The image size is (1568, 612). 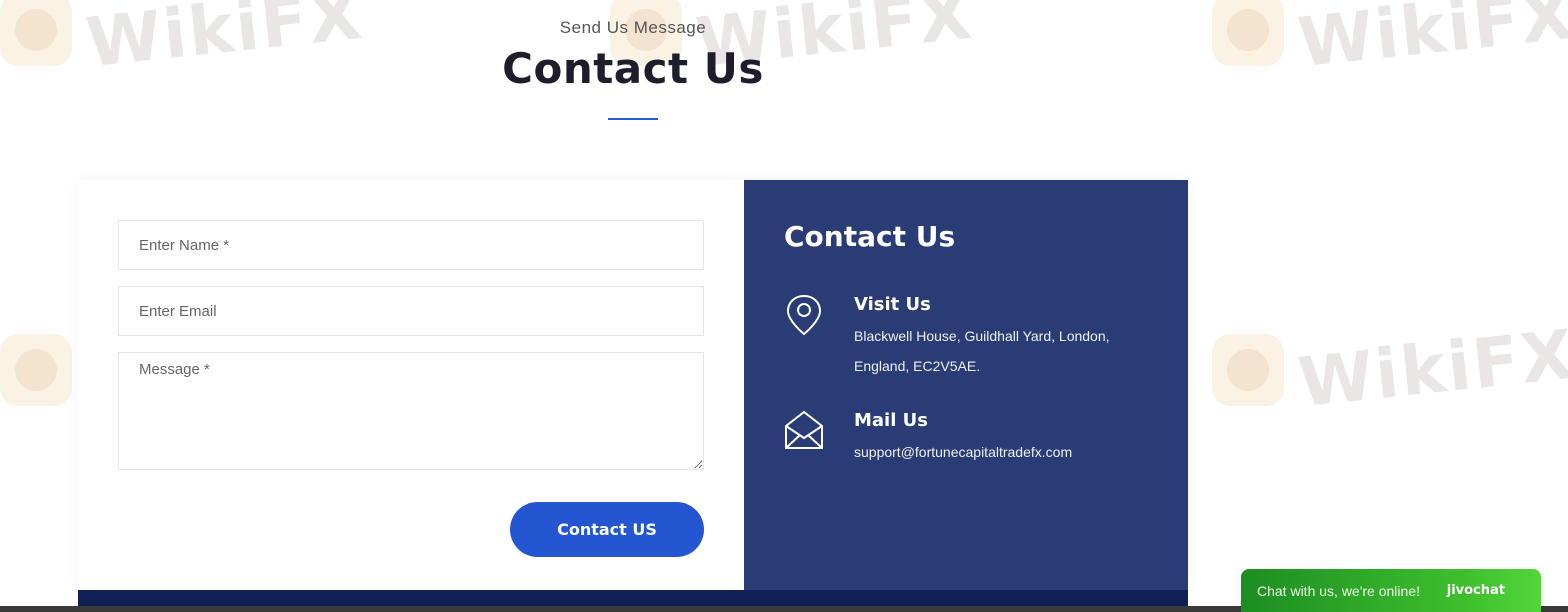 I want to click on chat-widget: Chat with us, we're online! jivochat, so click(x=1391, y=590).